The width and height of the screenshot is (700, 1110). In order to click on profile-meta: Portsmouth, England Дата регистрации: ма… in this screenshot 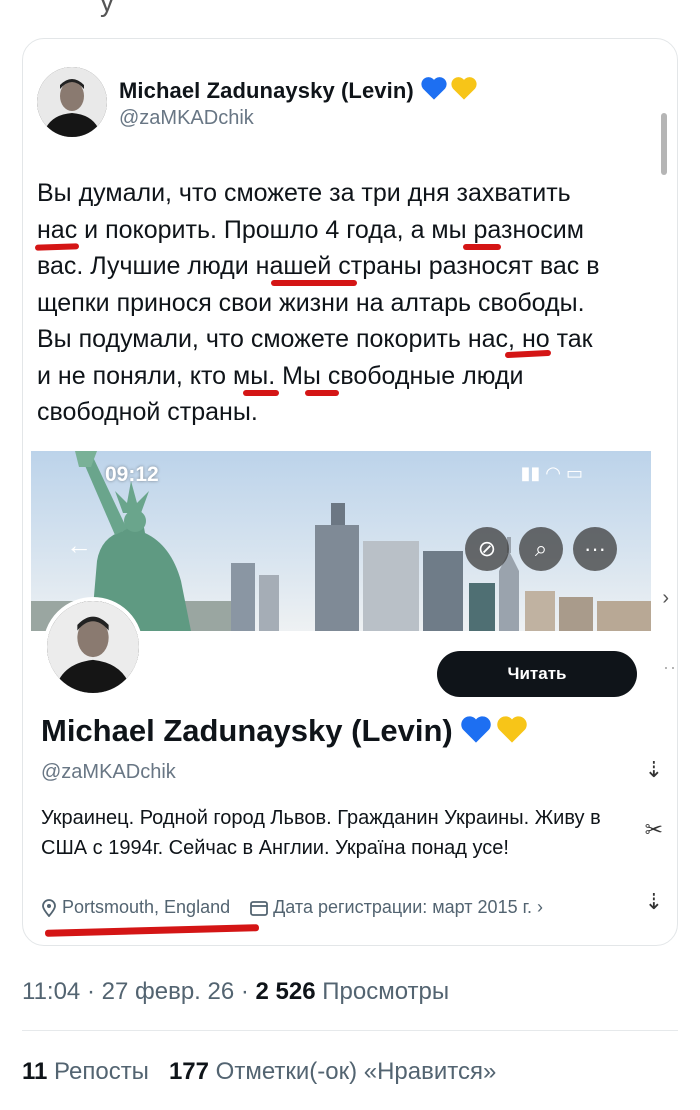, I will do `click(292, 907)`.